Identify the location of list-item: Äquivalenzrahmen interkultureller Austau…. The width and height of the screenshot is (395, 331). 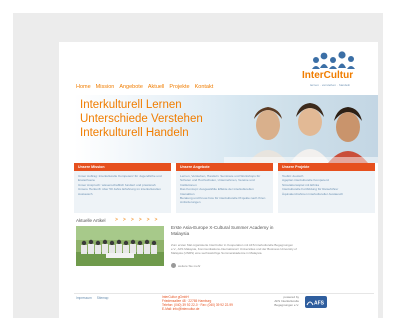
(326, 194).